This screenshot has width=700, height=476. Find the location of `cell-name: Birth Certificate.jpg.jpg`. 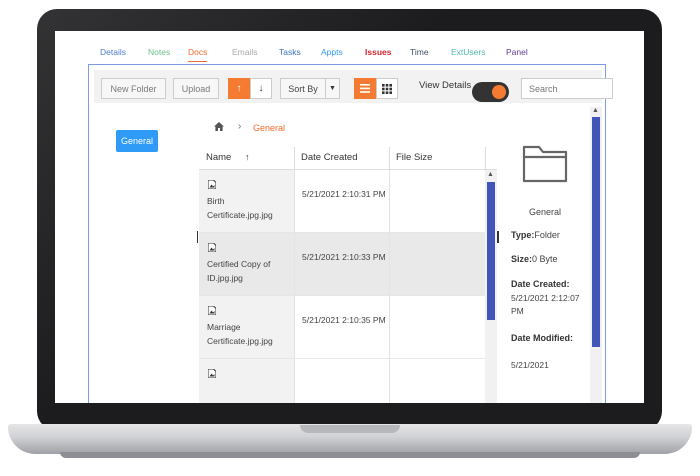

cell-name: Birth Certificate.jpg.jpg is located at coordinates (246, 201).